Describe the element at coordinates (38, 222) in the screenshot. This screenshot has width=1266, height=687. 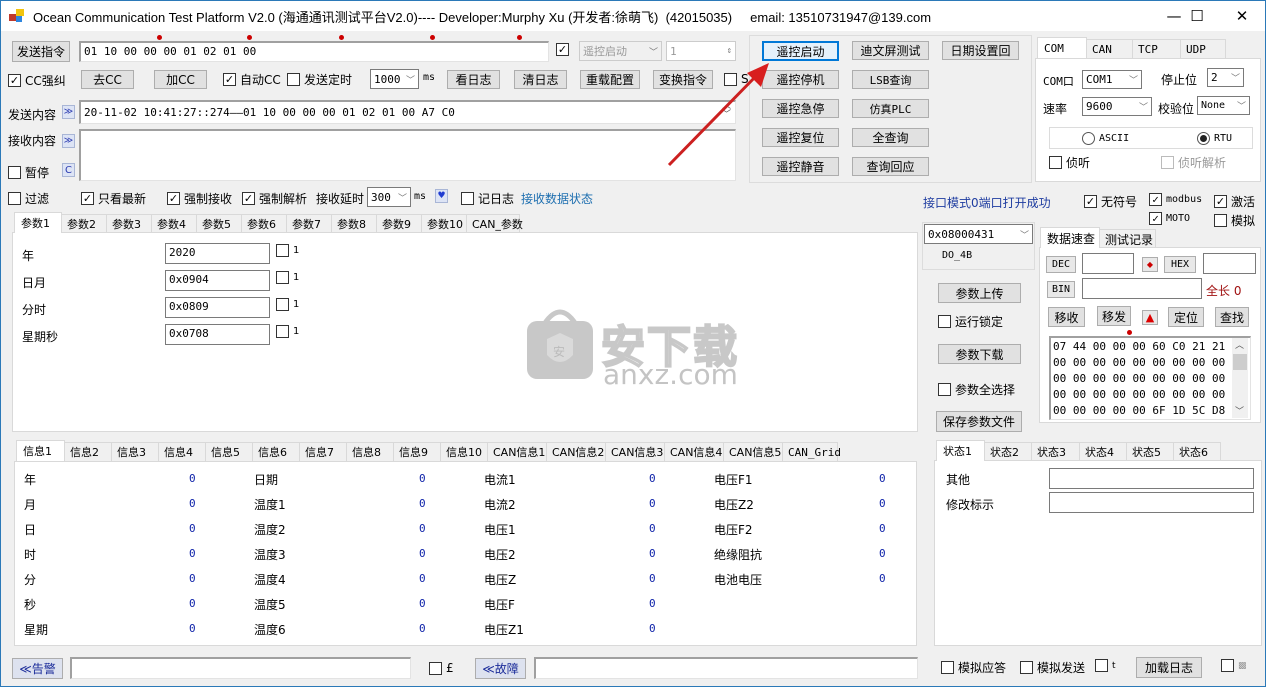
I see `tab-param: 参数1` at that location.